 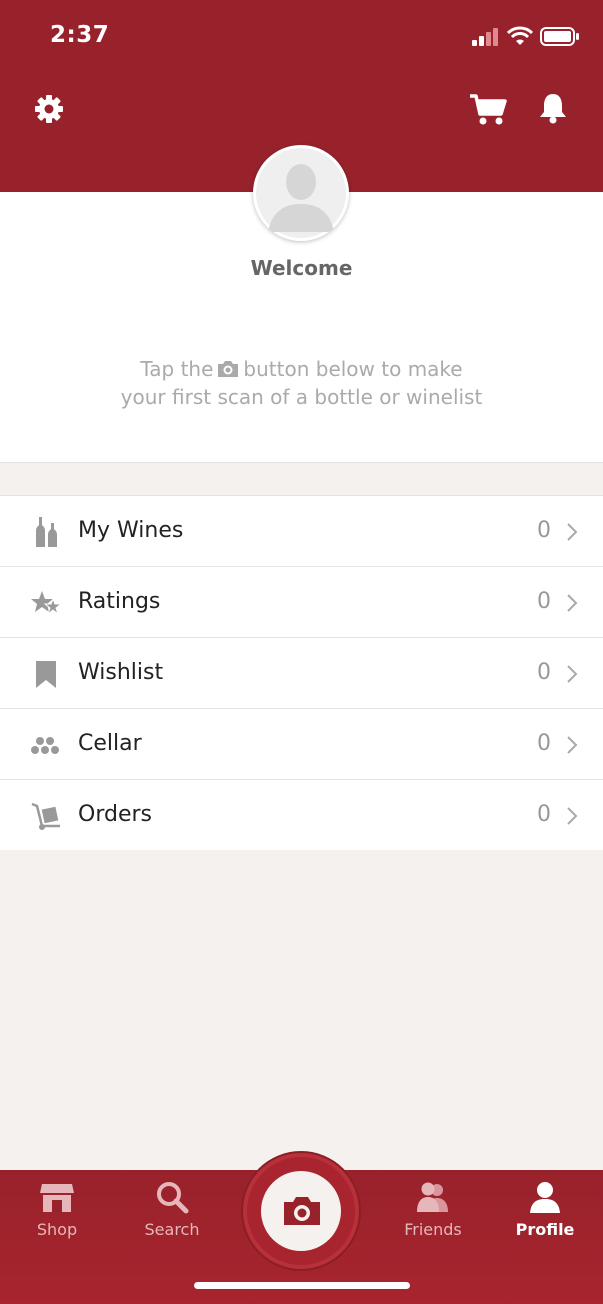 I want to click on gear-icon, so click(x=49, y=109).